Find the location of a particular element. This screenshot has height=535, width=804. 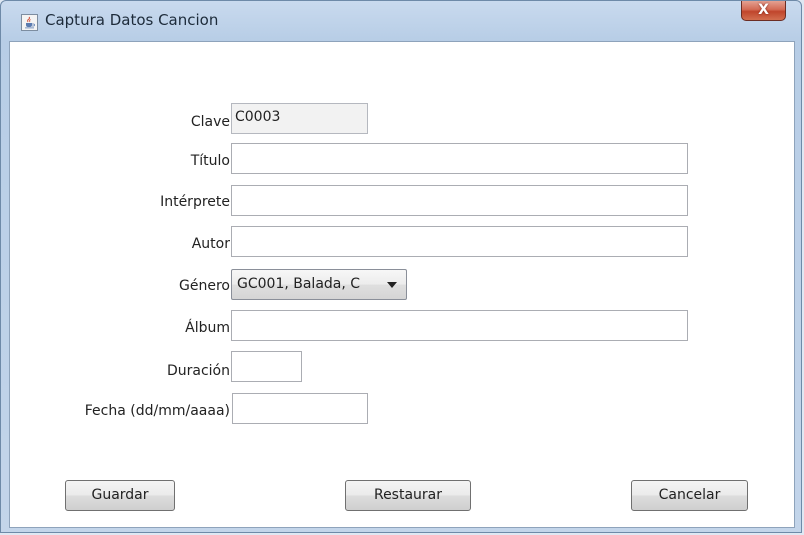

cancelar-button: Cancelar is located at coordinates (689, 495).